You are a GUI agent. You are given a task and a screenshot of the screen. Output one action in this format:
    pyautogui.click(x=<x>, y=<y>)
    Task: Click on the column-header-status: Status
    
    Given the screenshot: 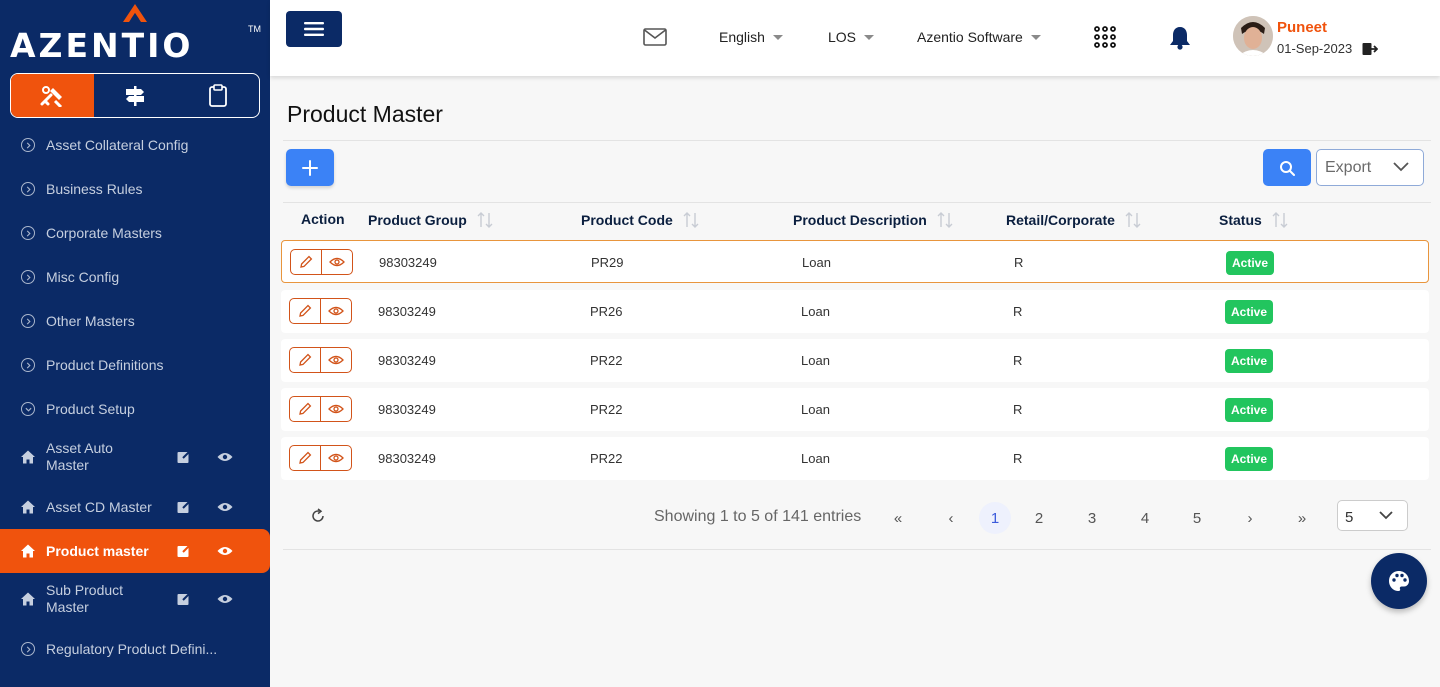 What is the action you would take?
    pyautogui.click(x=1253, y=220)
    